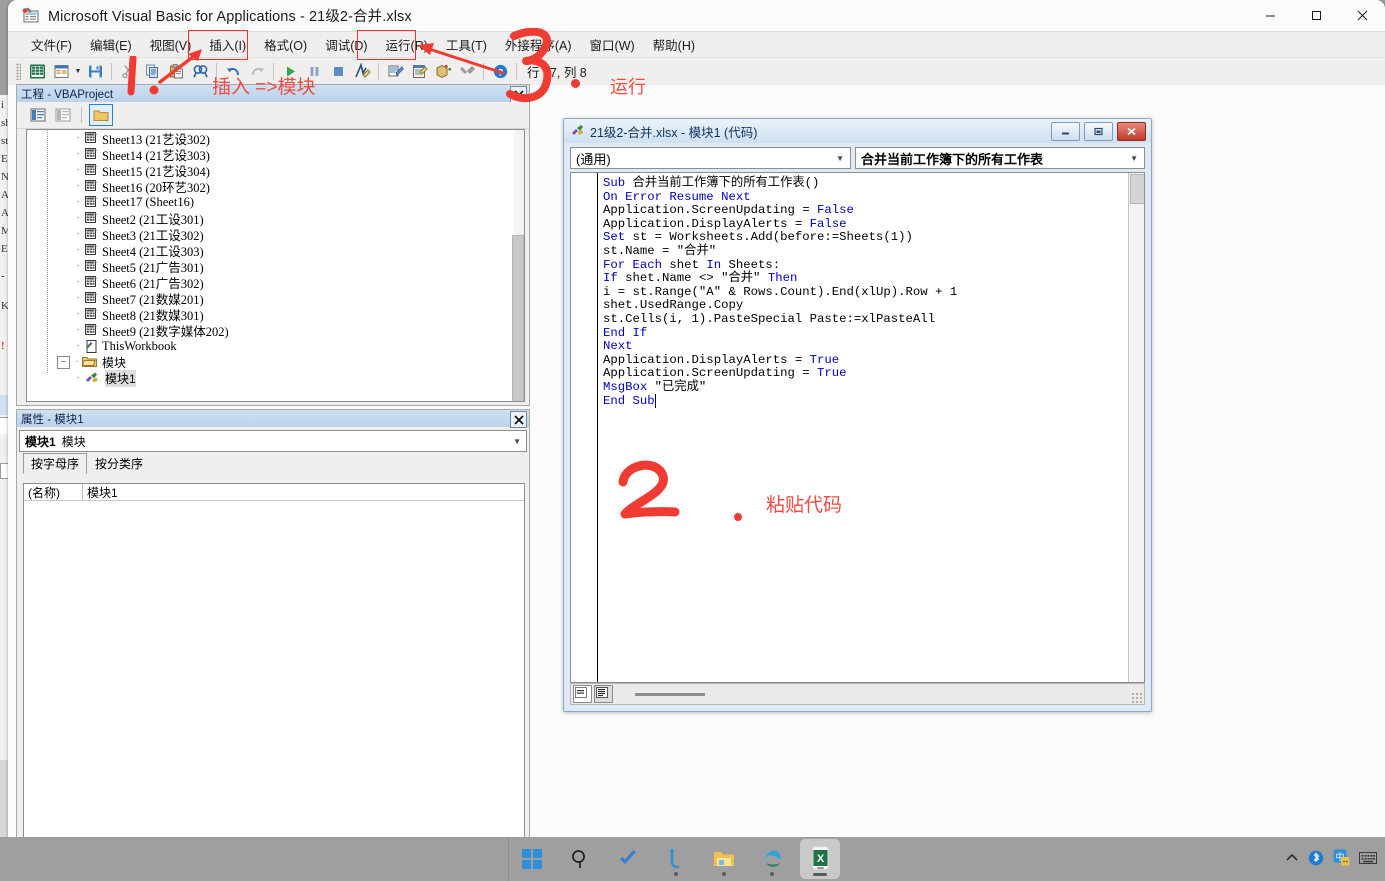 The image size is (1385, 881). I want to click on tree-item: · Sheet16 (20环艺302), so click(275, 186).